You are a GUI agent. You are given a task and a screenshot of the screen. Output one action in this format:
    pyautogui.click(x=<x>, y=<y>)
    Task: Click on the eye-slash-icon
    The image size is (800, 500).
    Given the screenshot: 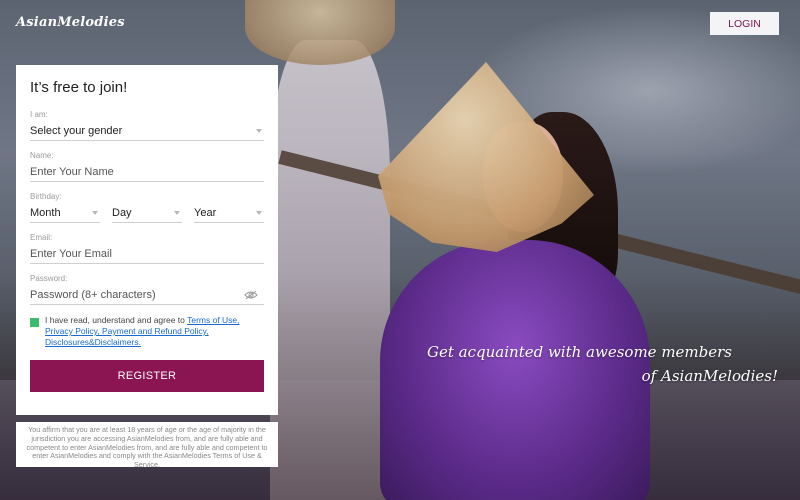 What is the action you would take?
    pyautogui.click(x=251, y=295)
    